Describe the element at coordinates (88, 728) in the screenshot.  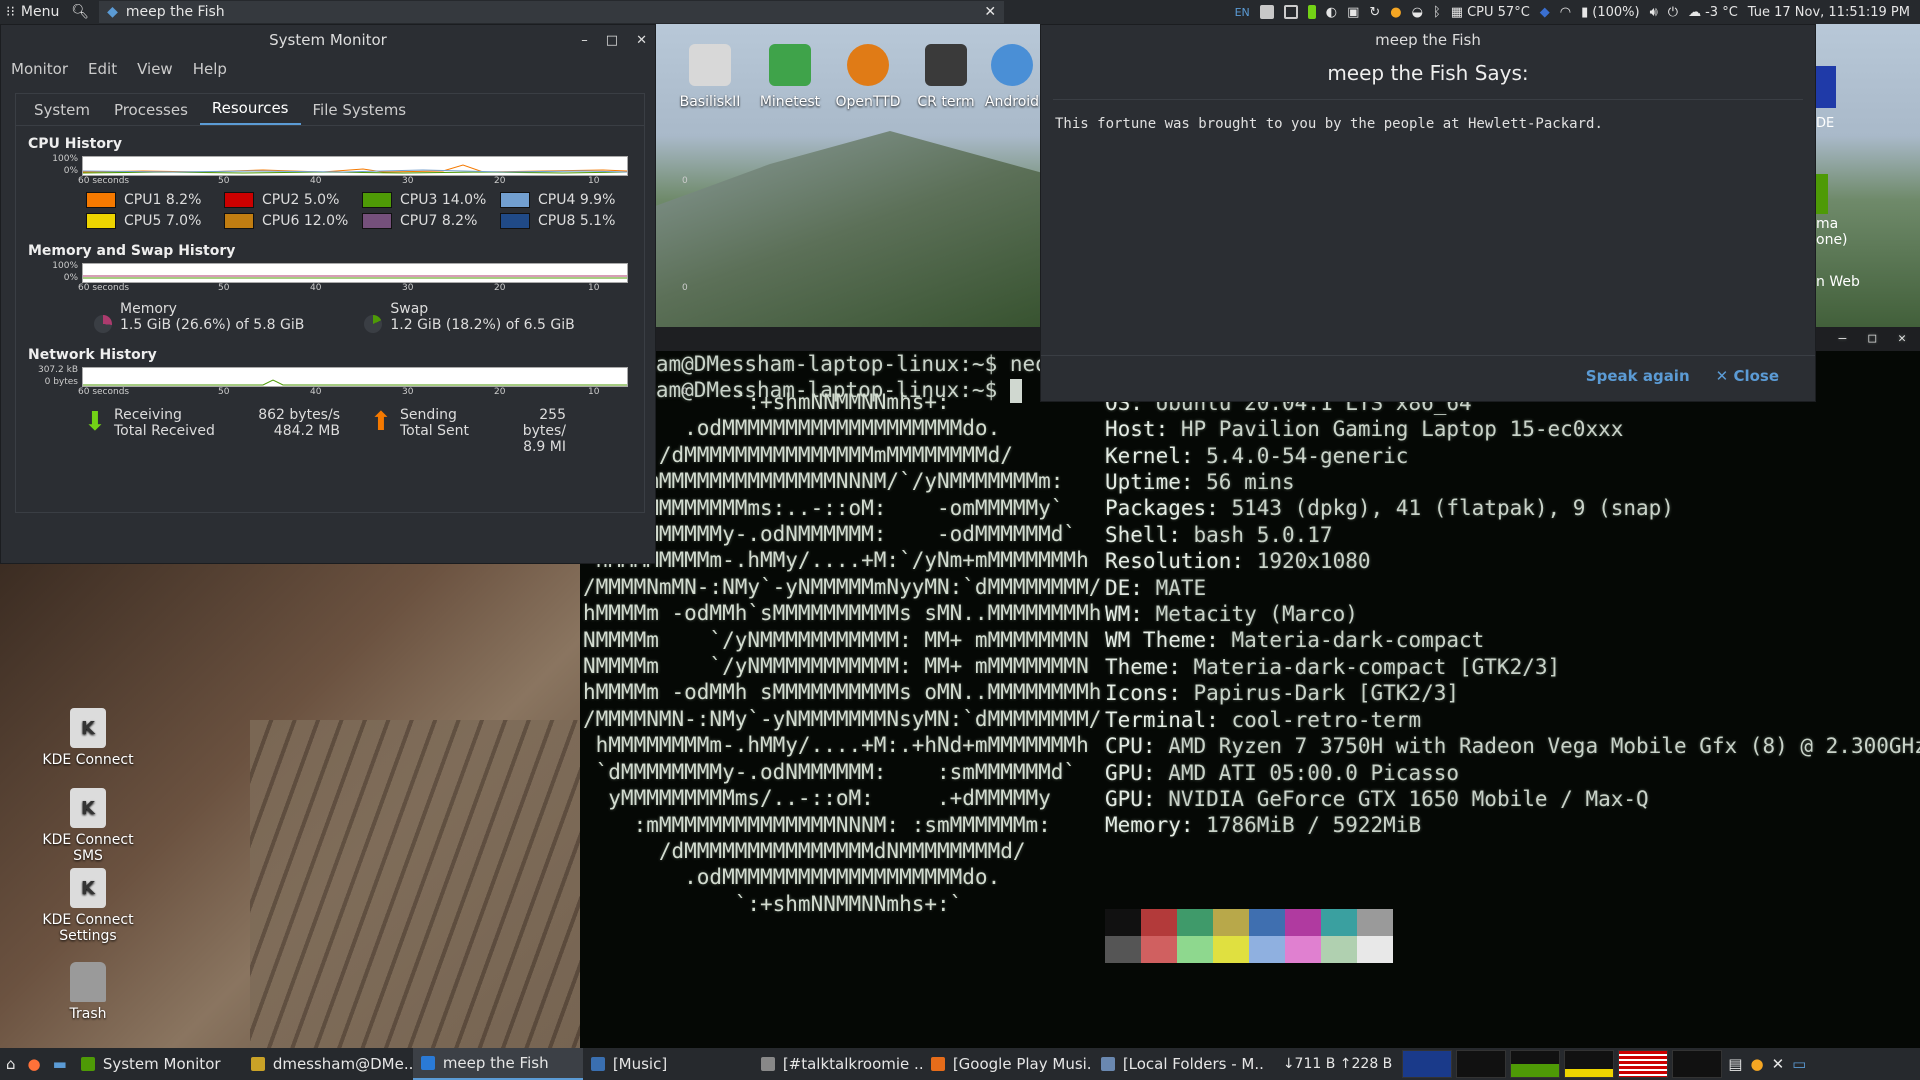
I see `kde-connect-icon: K` at that location.